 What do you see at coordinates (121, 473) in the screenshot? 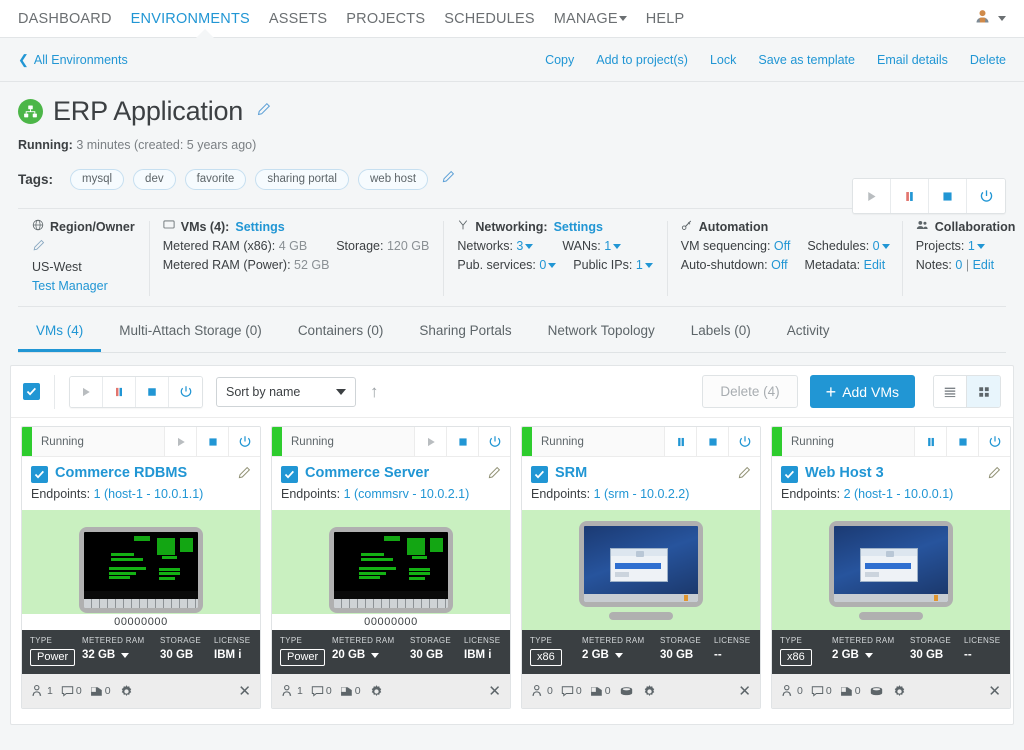
I see `vm-name: Commerce RDBMS` at bounding box center [121, 473].